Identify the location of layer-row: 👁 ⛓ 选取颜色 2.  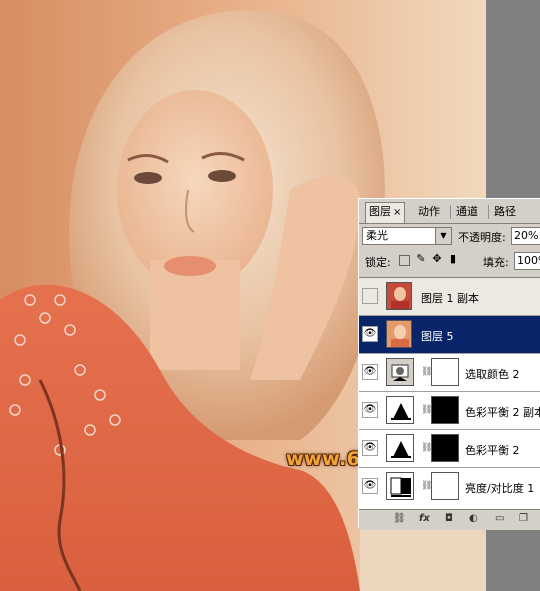
(449, 373).